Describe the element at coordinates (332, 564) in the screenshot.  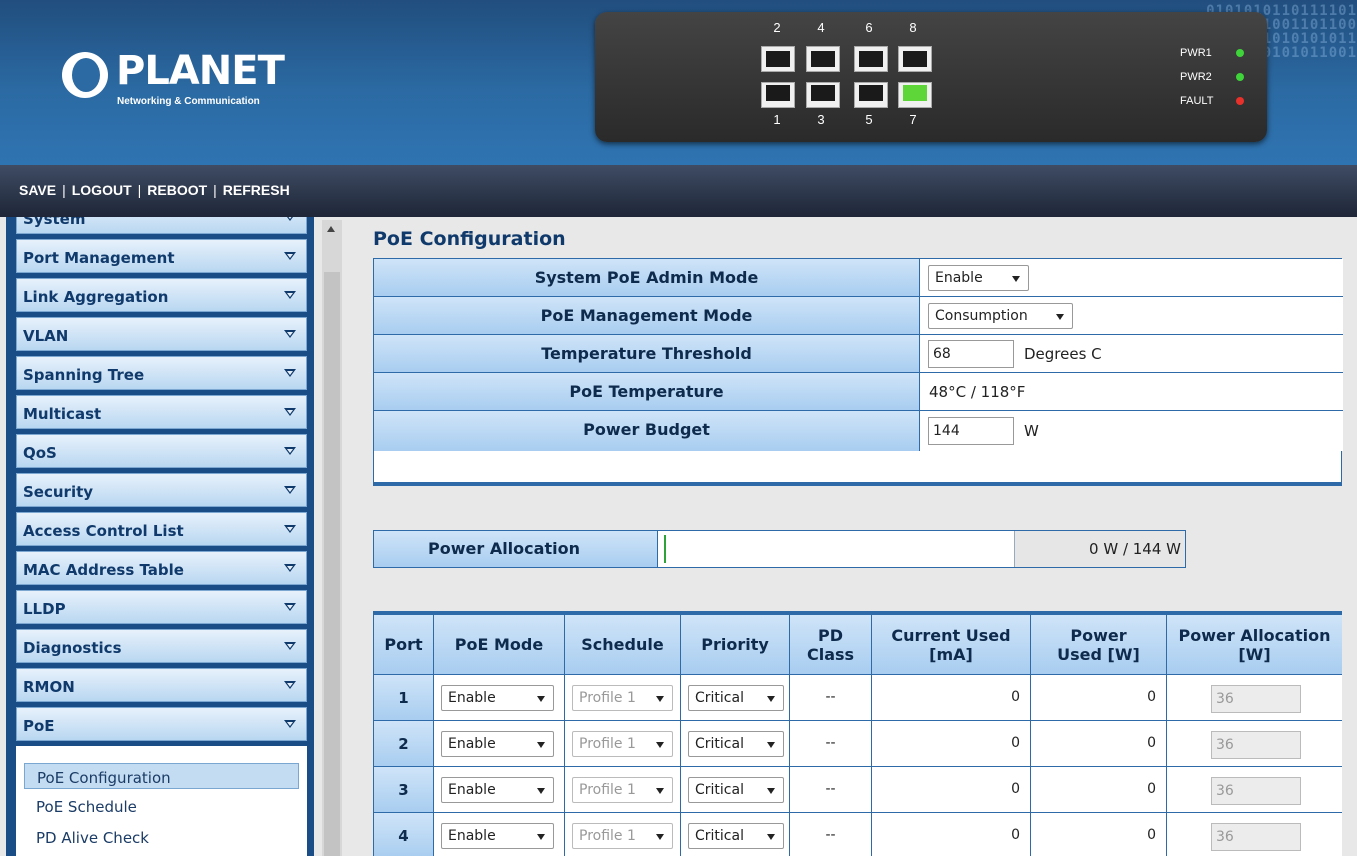
I see `scroll-thumb` at that location.